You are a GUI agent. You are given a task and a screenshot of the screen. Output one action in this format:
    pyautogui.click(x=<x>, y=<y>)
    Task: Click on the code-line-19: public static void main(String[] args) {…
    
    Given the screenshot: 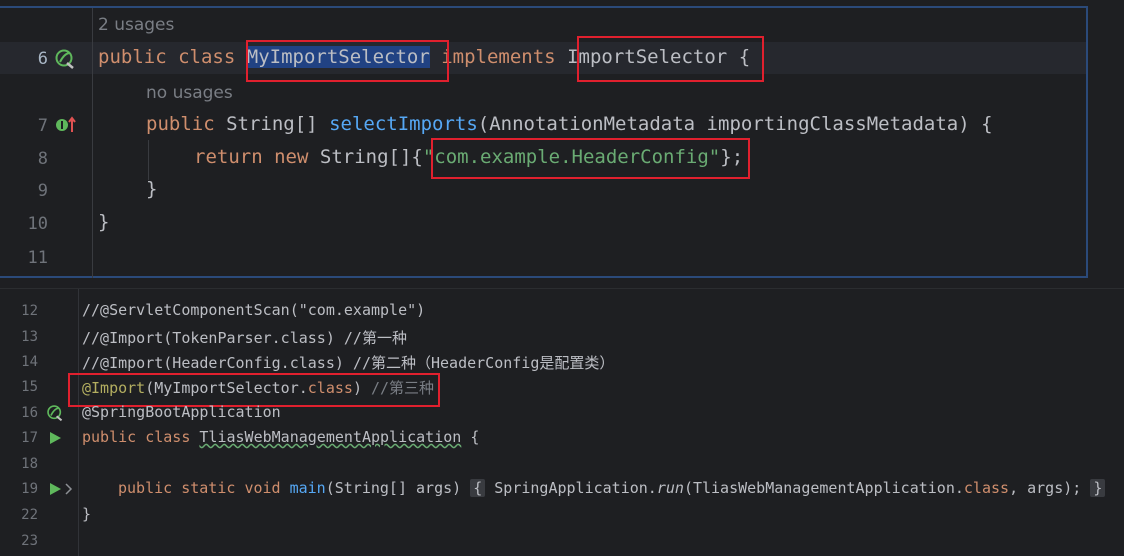 What is the action you would take?
    pyautogui.click(x=612, y=488)
    